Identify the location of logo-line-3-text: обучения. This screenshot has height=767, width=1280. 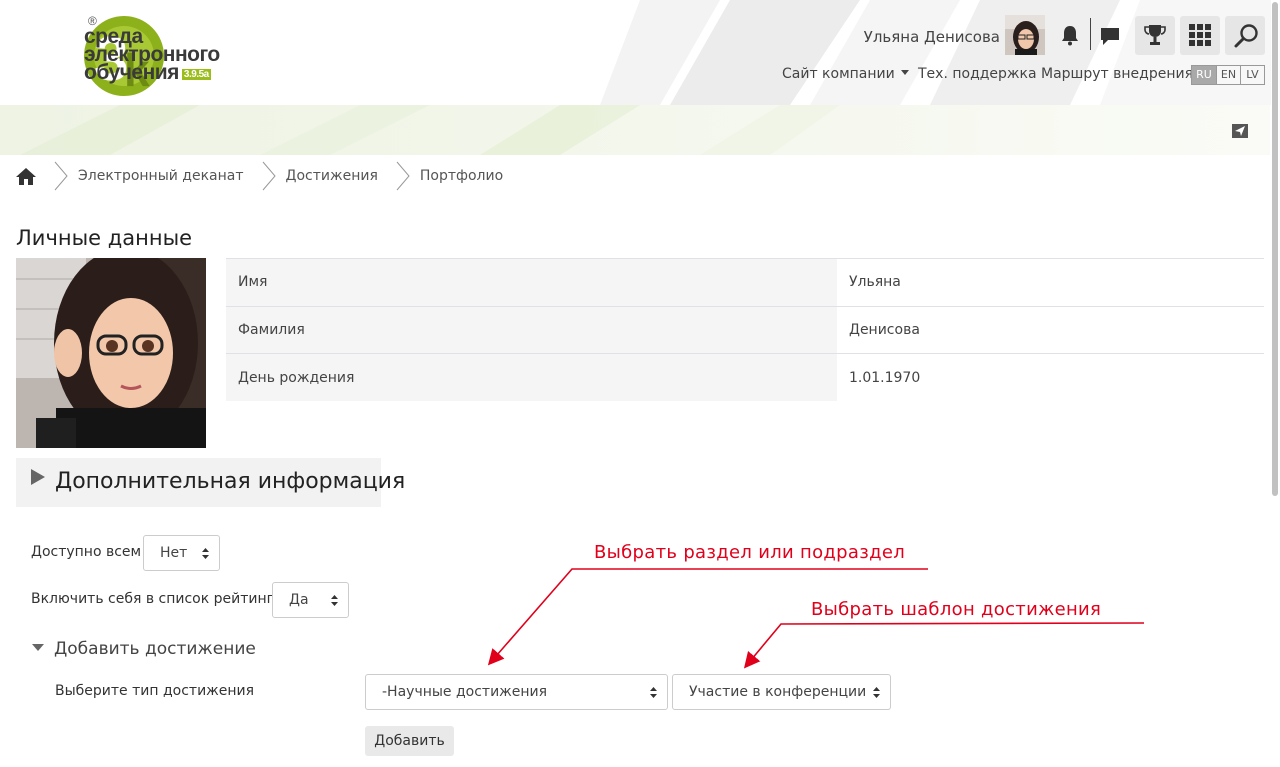
(131, 72).